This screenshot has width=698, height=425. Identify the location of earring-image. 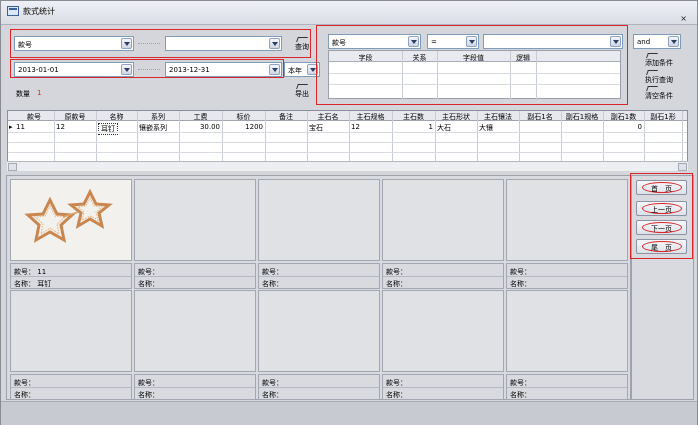
(68, 215).